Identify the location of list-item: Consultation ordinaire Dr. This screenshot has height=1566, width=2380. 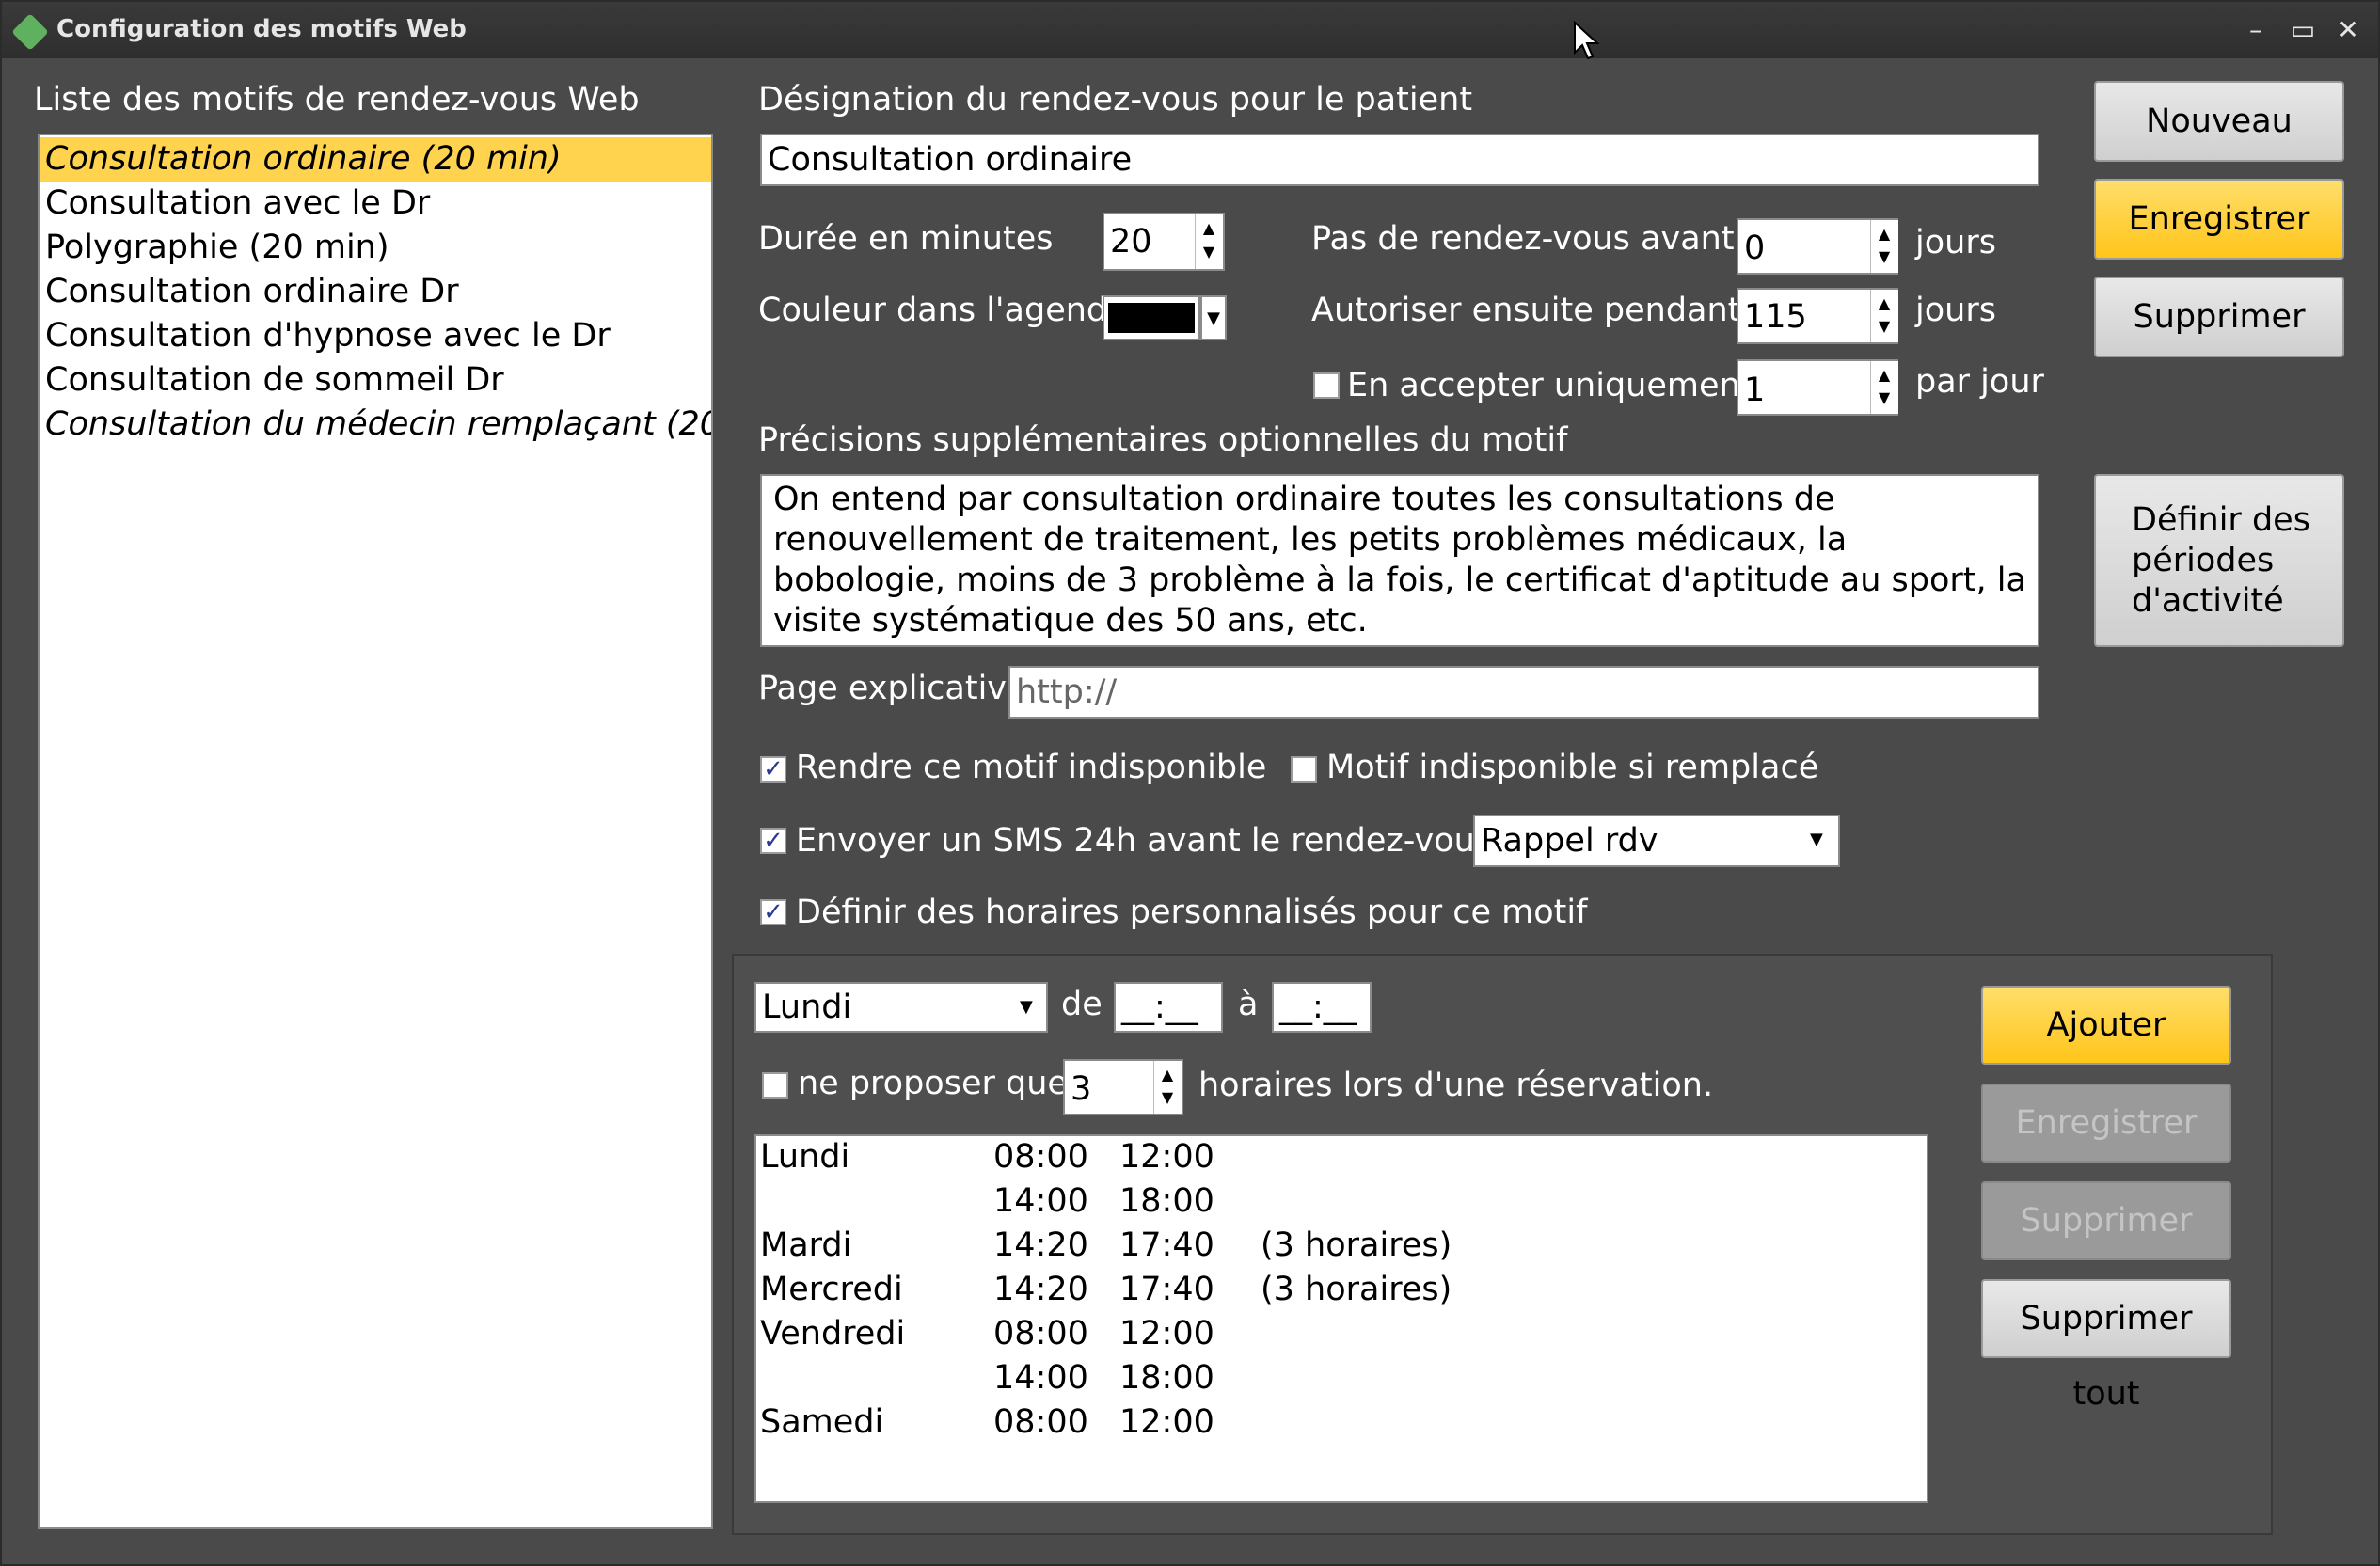
(375, 292).